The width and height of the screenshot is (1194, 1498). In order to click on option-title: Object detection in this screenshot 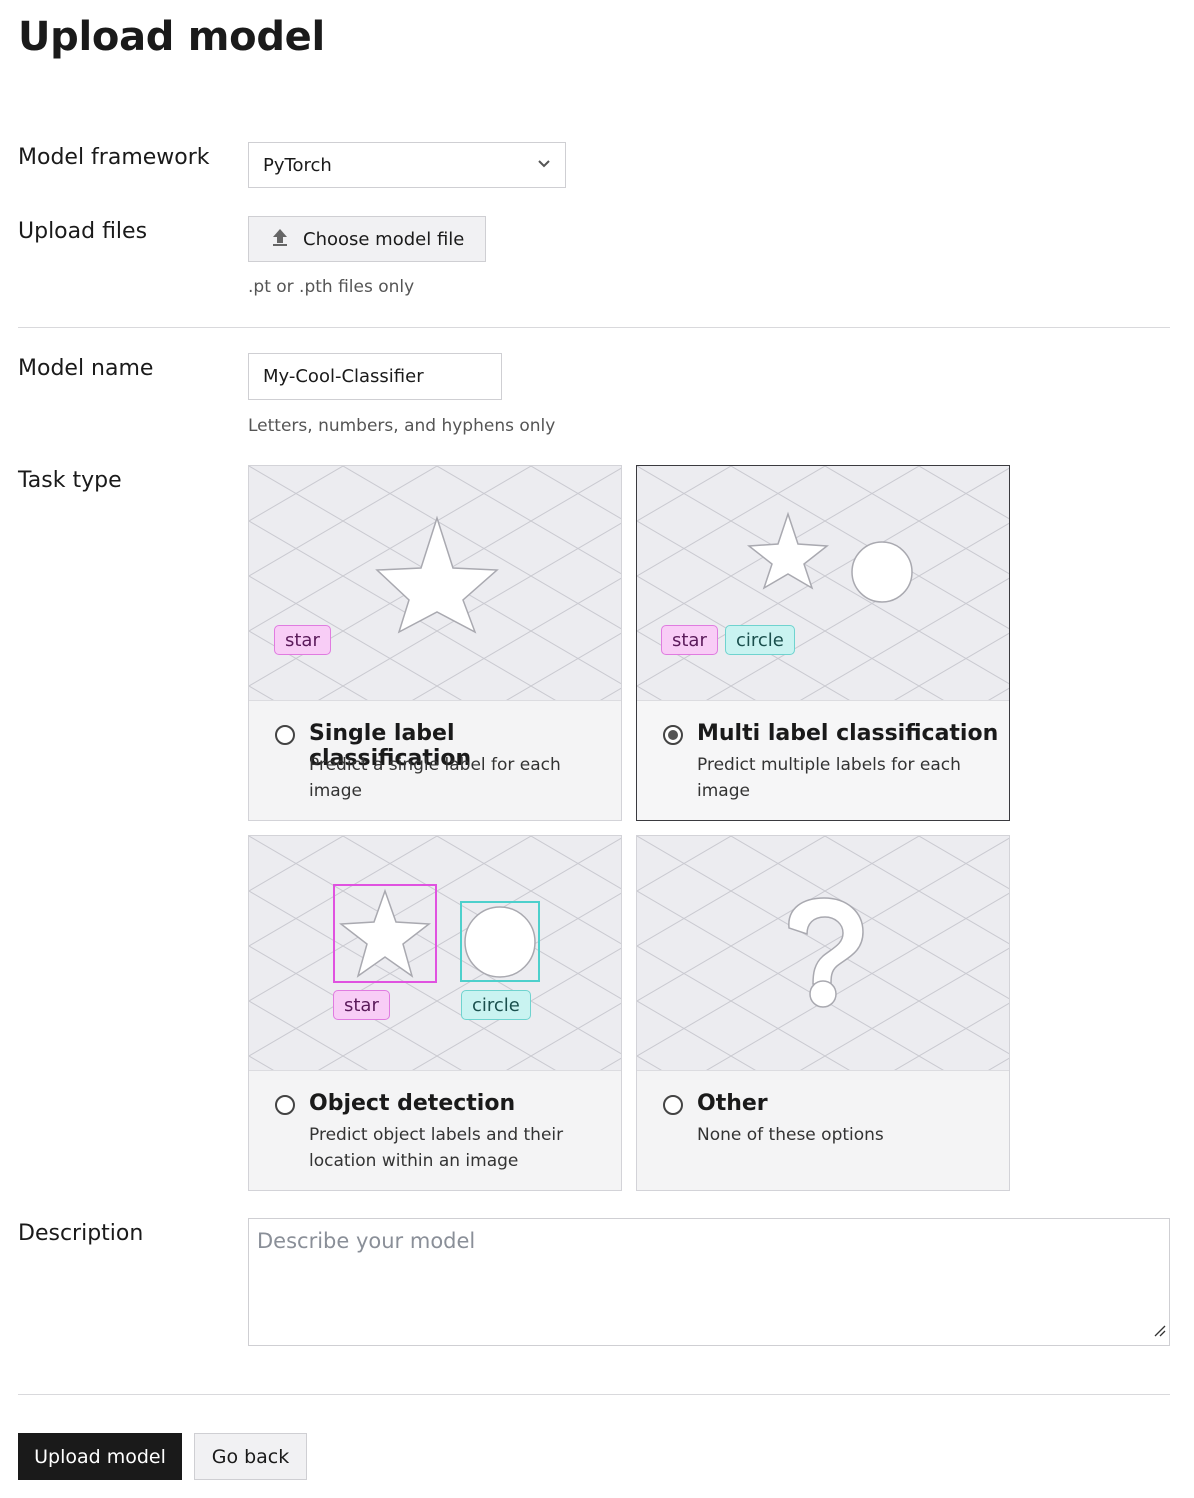, I will do `click(412, 1103)`.